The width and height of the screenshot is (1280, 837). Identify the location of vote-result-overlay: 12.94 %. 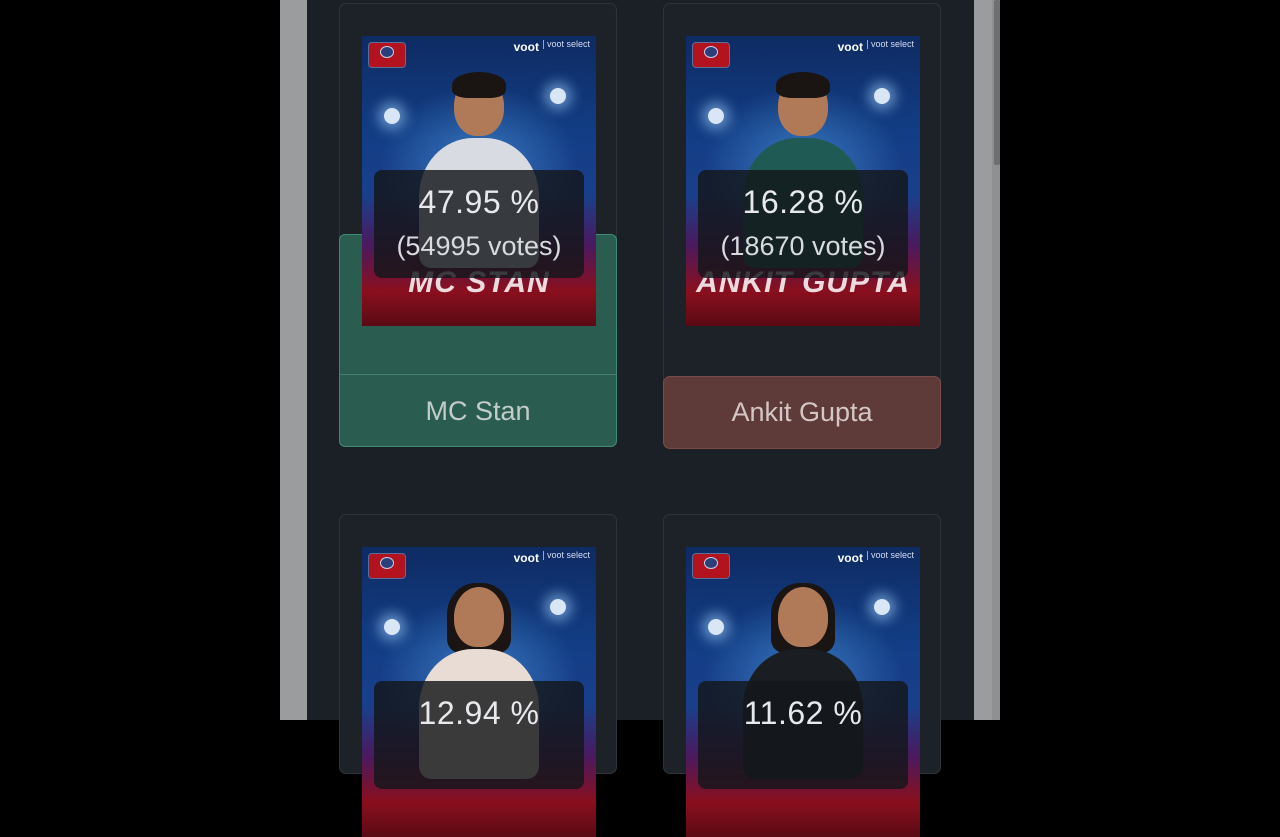
(479, 735).